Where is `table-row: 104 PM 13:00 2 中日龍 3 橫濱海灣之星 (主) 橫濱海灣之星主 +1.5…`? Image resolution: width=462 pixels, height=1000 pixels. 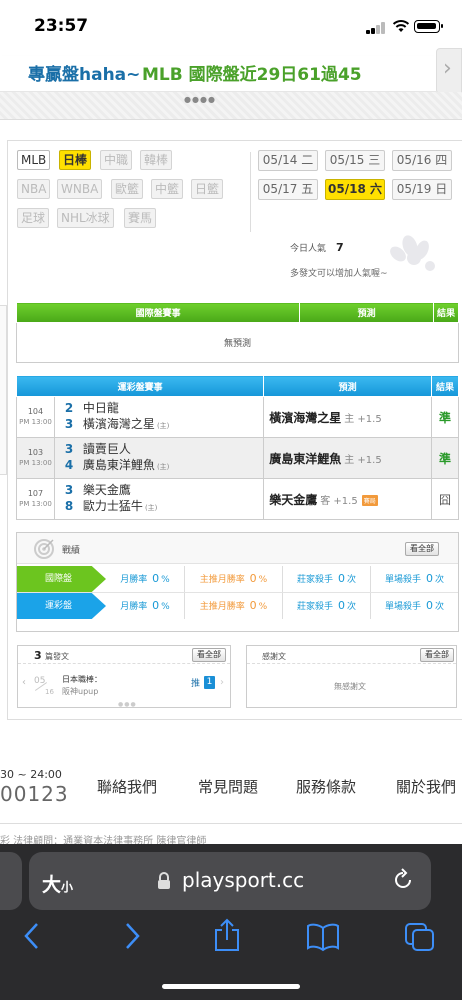 table-row: 104 PM 13:00 2 中日龍 3 橫濱海灣之星 (主) 橫濱海灣之星主 +1.5… is located at coordinates (237, 417).